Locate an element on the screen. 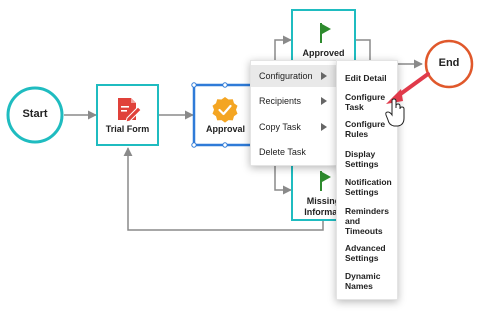  menu-item-label: Recipients is located at coordinates (280, 101).